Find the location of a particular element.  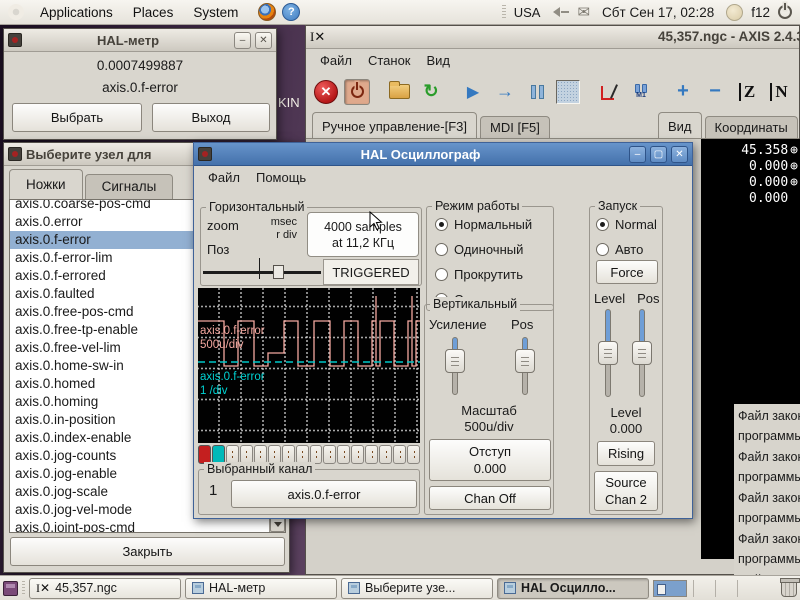

meter-exit-button: Выход is located at coordinates (211, 117).